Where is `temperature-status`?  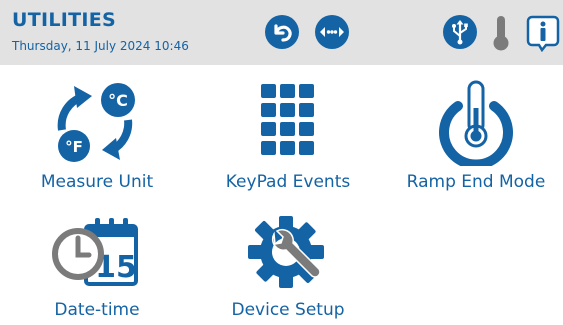 temperature-status is located at coordinates (501, 32).